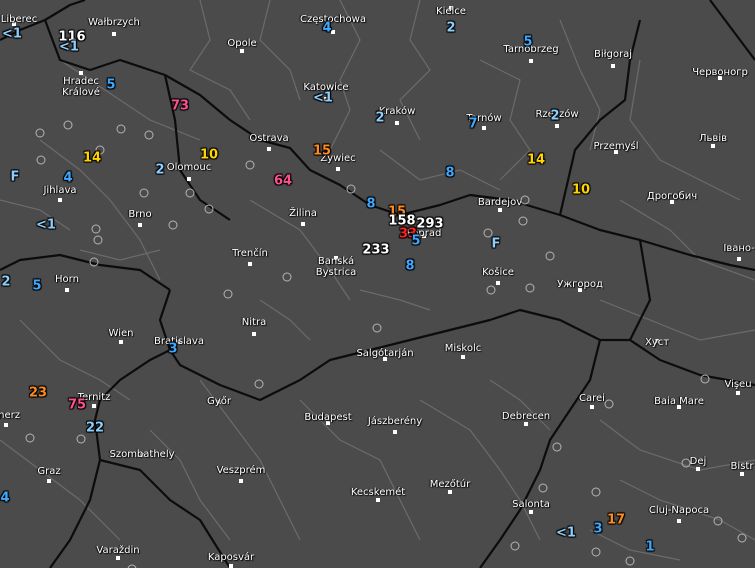 The height and width of the screenshot is (568, 755). I want to click on city-label: Bratislava, so click(179, 341).